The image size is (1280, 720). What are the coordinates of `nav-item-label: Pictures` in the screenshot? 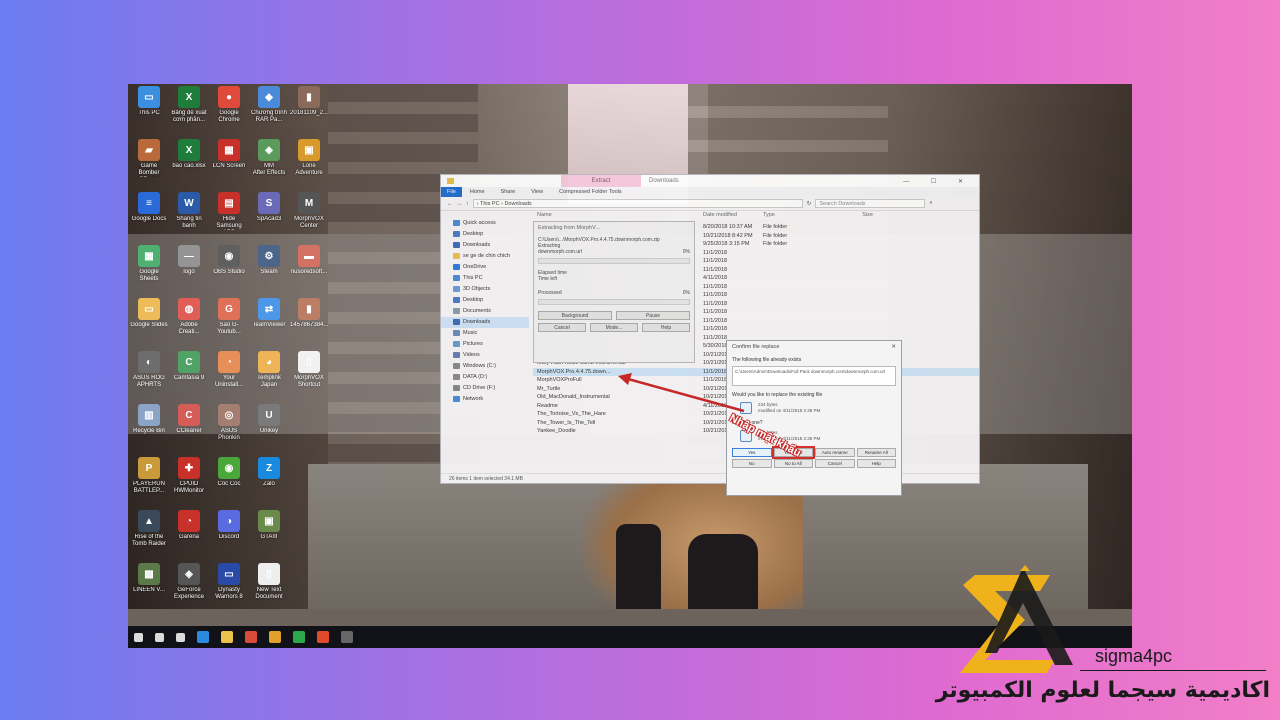 It's located at (473, 344).